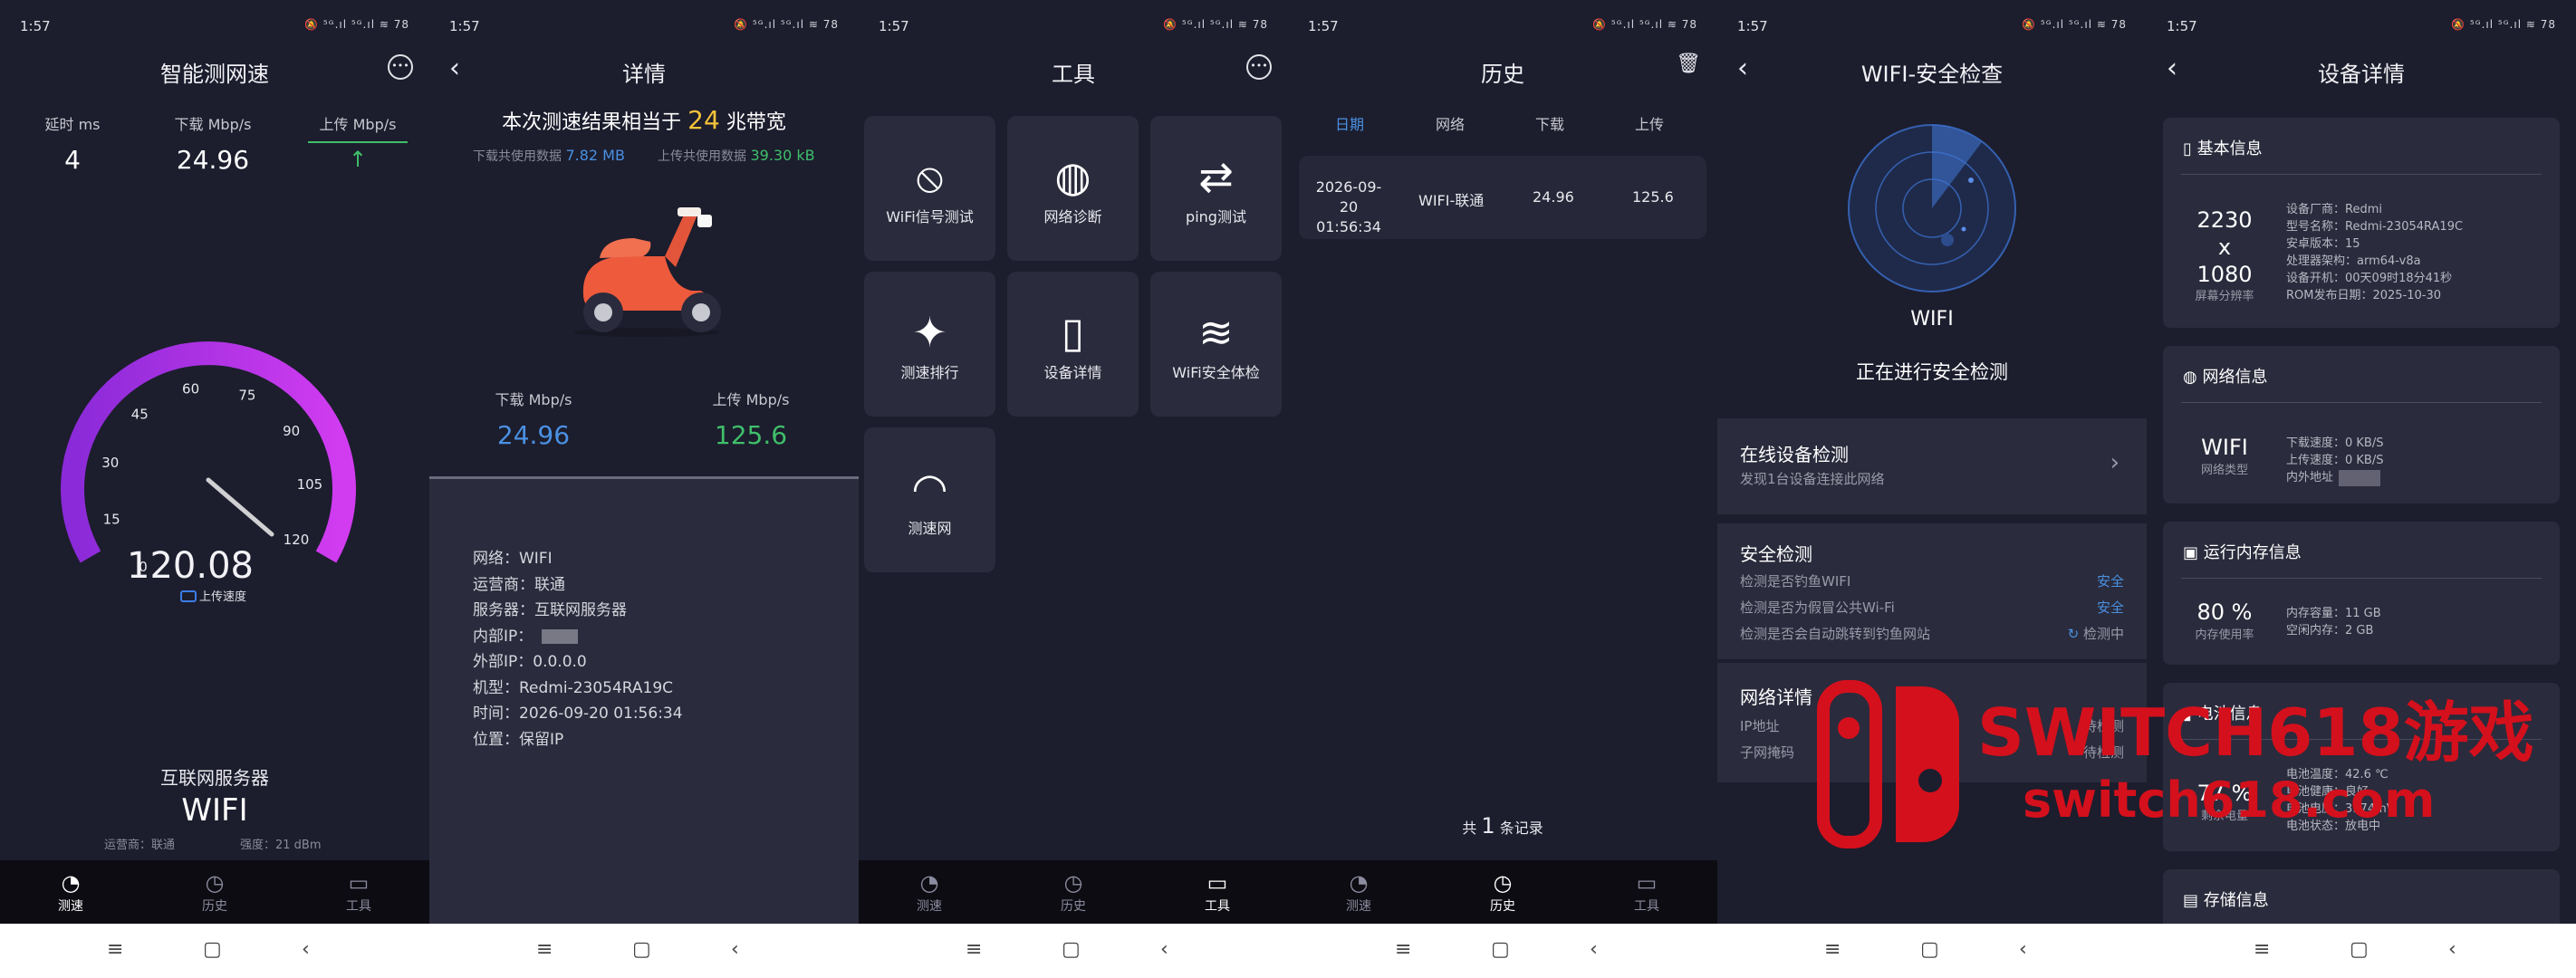  Describe the element at coordinates (214, 907) in the screenshot. I see `nav-history-label: 历史` at that location.